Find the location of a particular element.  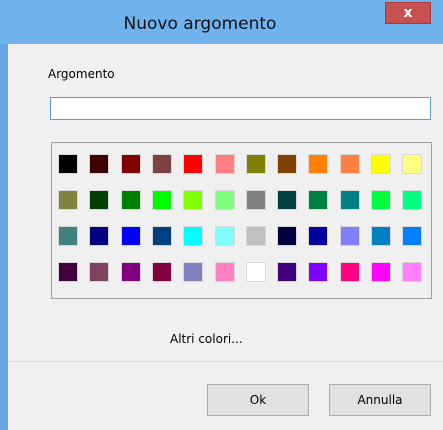

ok-button: Ok is located at coordinates (258, 400).